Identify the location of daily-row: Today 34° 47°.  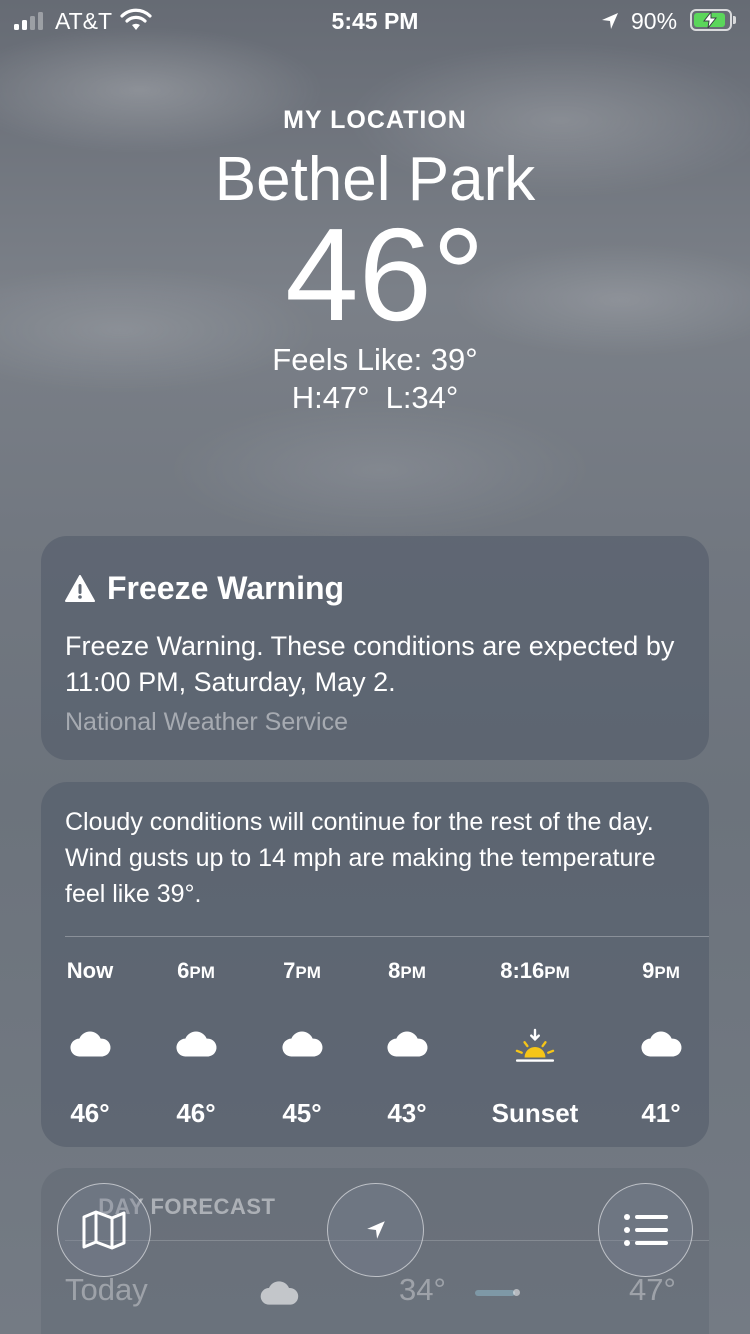
(375, 1294).